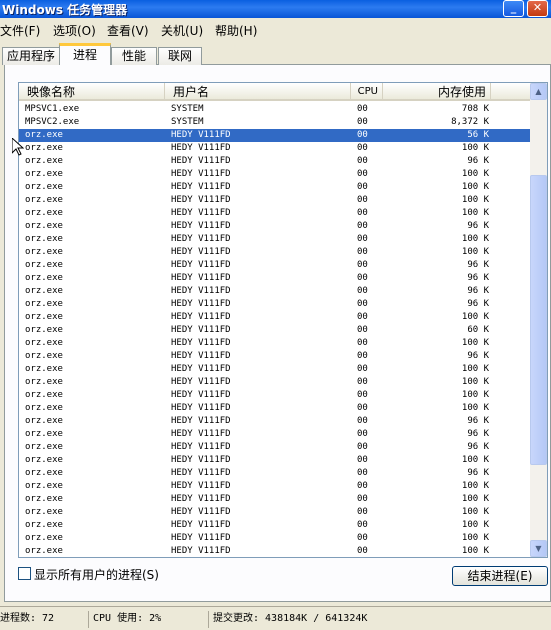 This screenshot has width=551, height=630. What do you see at coordinates (92, 92) in the screenshot?
I see `column-image-name: 映像名称` at bounding box center [92, 92].